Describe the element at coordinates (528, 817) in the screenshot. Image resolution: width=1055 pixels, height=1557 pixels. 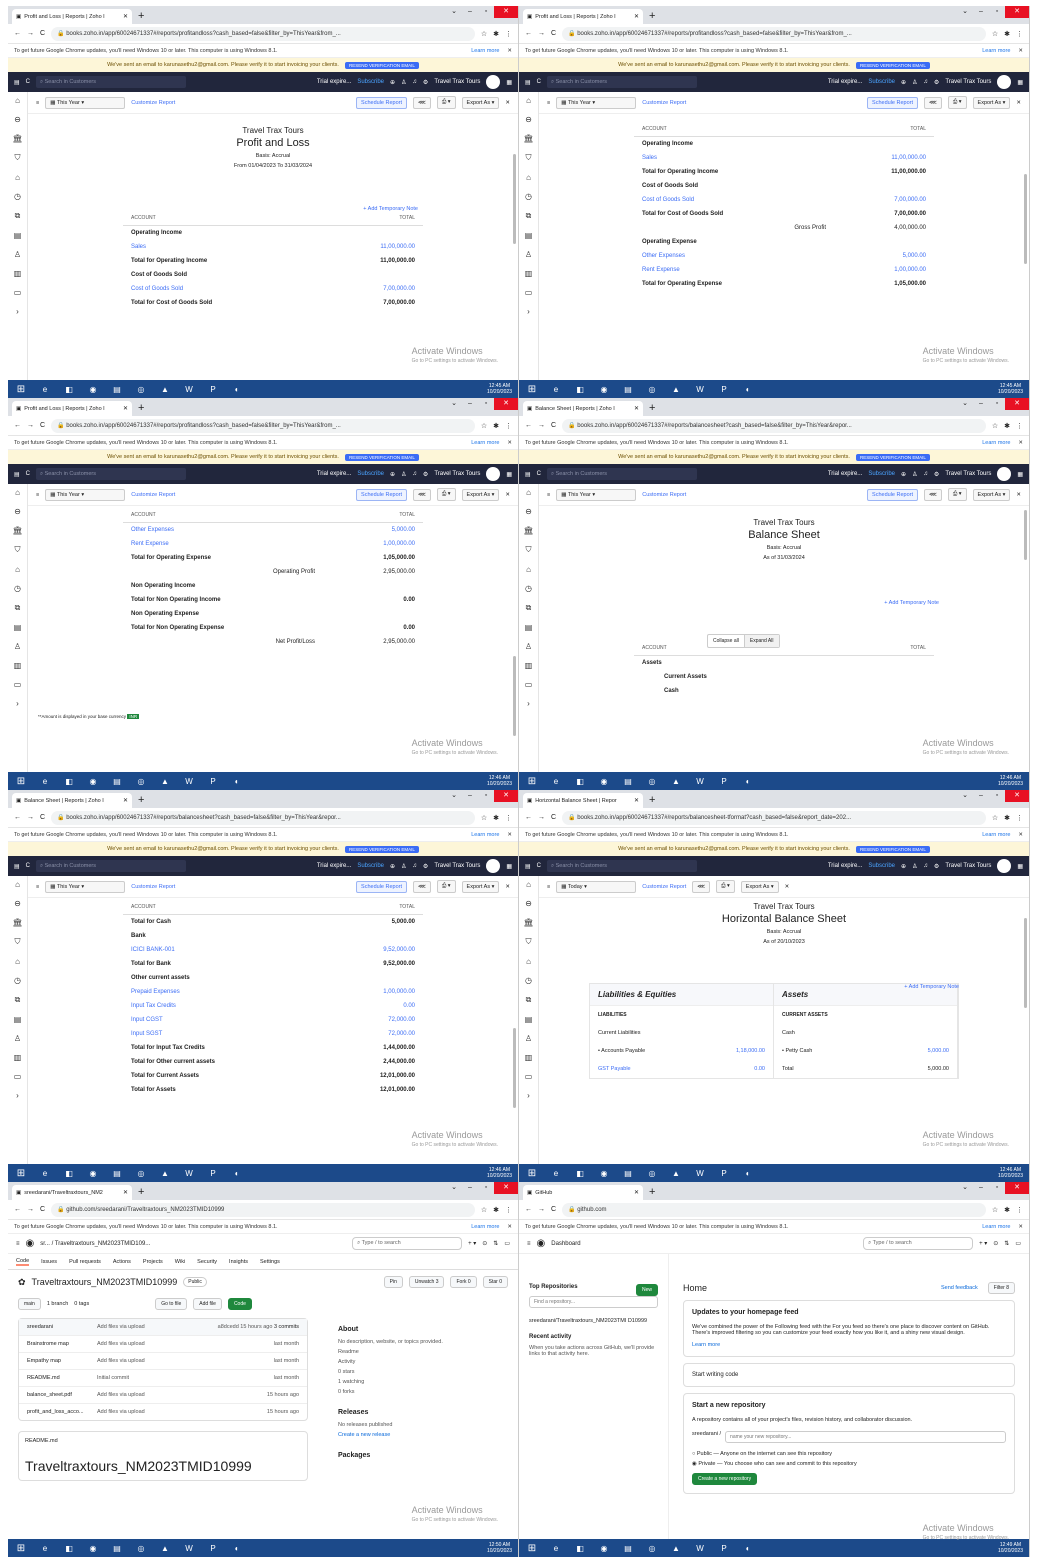
I see `back-icon: ←` at that location.